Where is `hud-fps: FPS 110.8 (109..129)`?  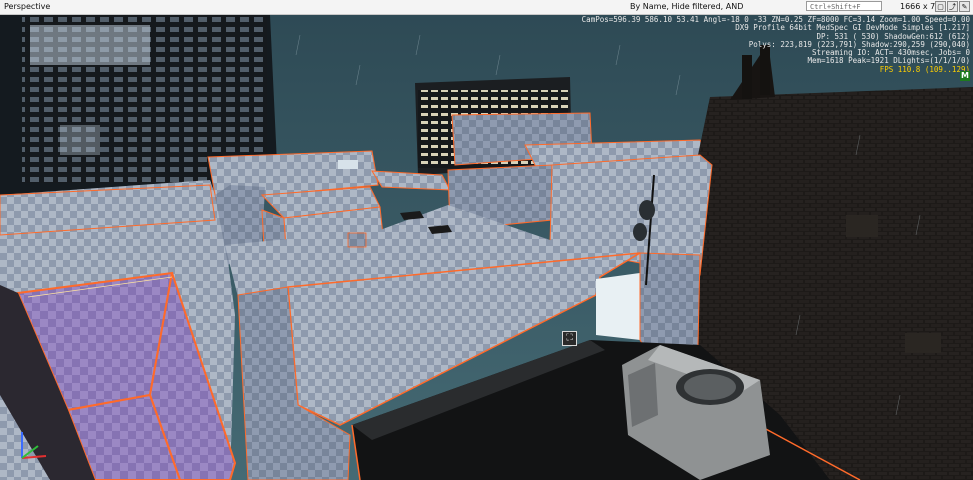 hud-fps: FPS 110.8 (109..129) is located at coordinates (924, 69).